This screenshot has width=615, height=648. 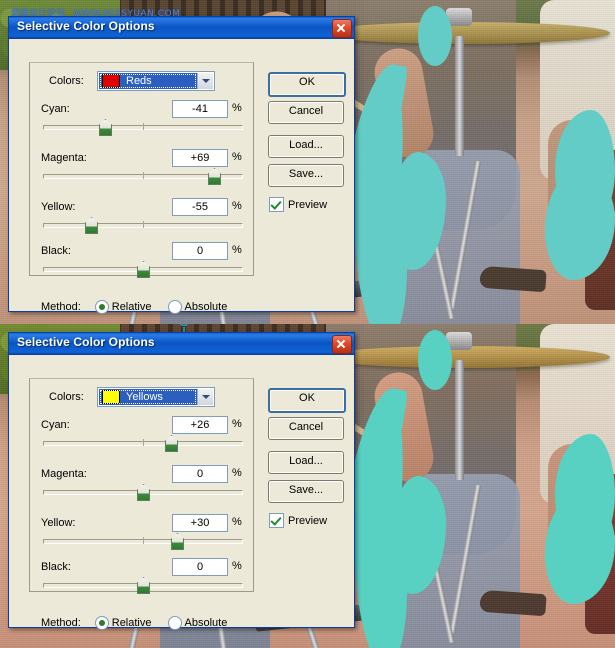 I want to click on colors-dropdown-value: Reds, so click(x=139, y=81).